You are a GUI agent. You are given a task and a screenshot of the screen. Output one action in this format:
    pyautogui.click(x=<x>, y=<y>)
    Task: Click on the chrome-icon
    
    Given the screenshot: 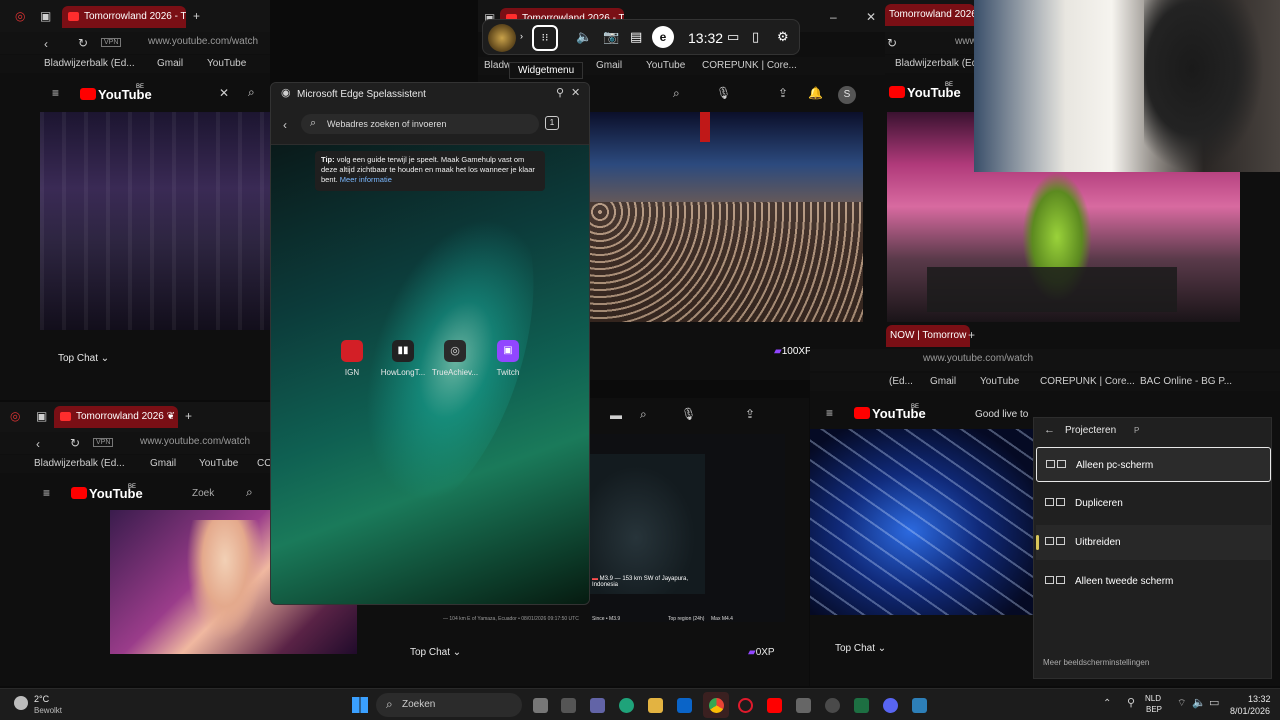 What is the action you would take?
    pyautogui.click(x=716, y=705)
    